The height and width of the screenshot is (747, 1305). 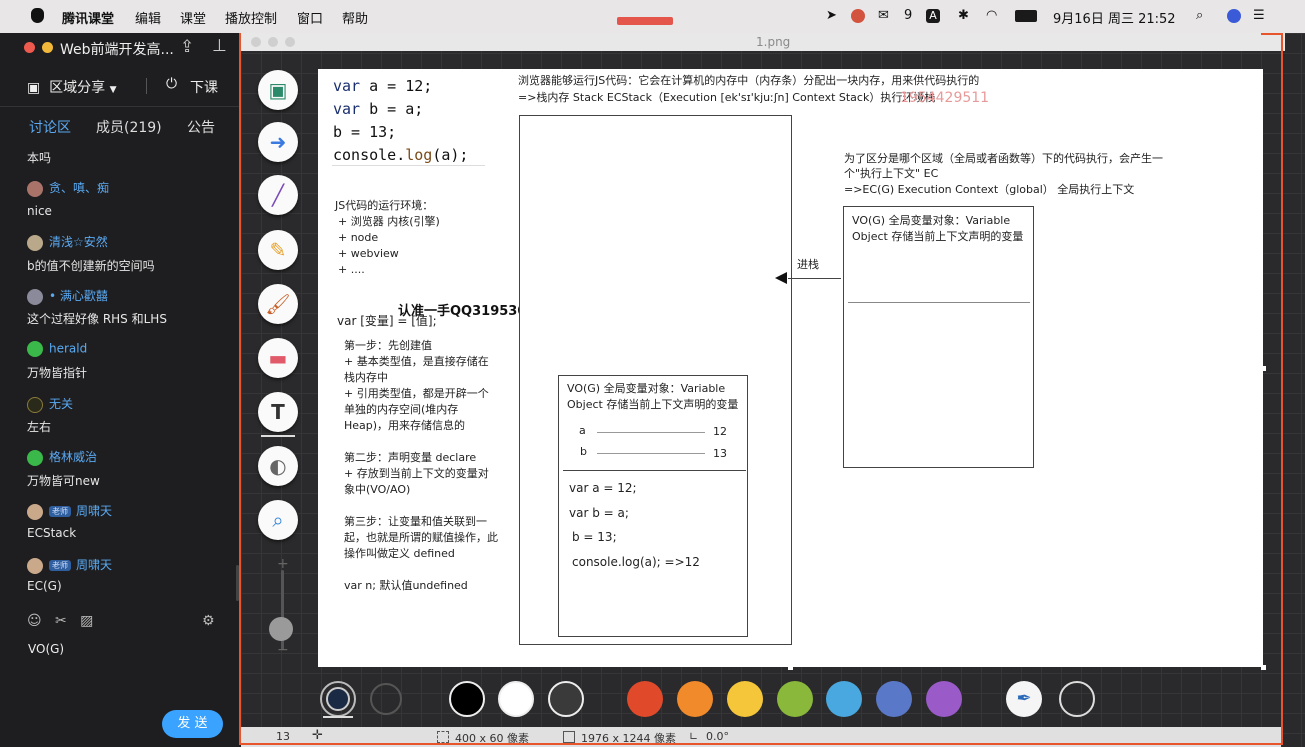 I want to click on chat-scrollbar, so click(x=237, y=583).